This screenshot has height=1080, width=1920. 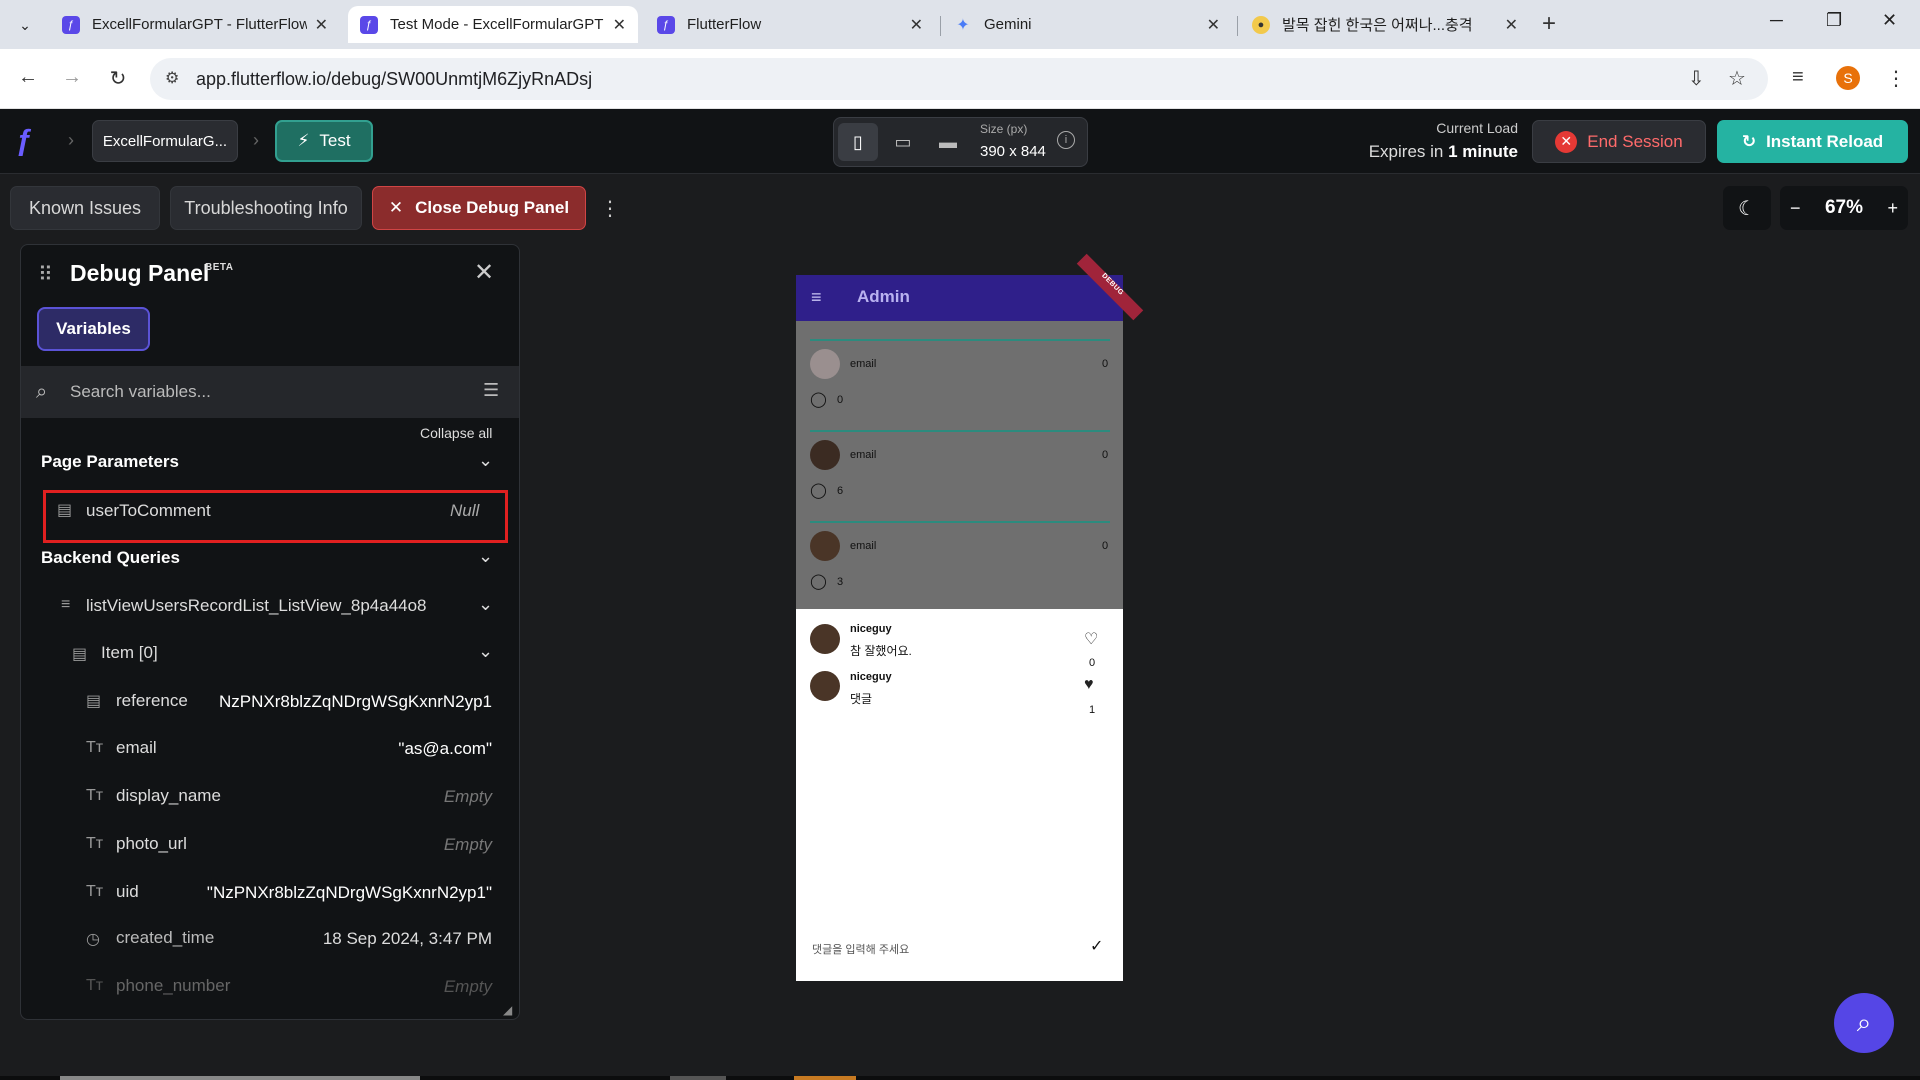 What do you see at coordinates (1004, 129) in the screenshot?
I see `size-label: Size (px)` at bounding box center [1004, 129].